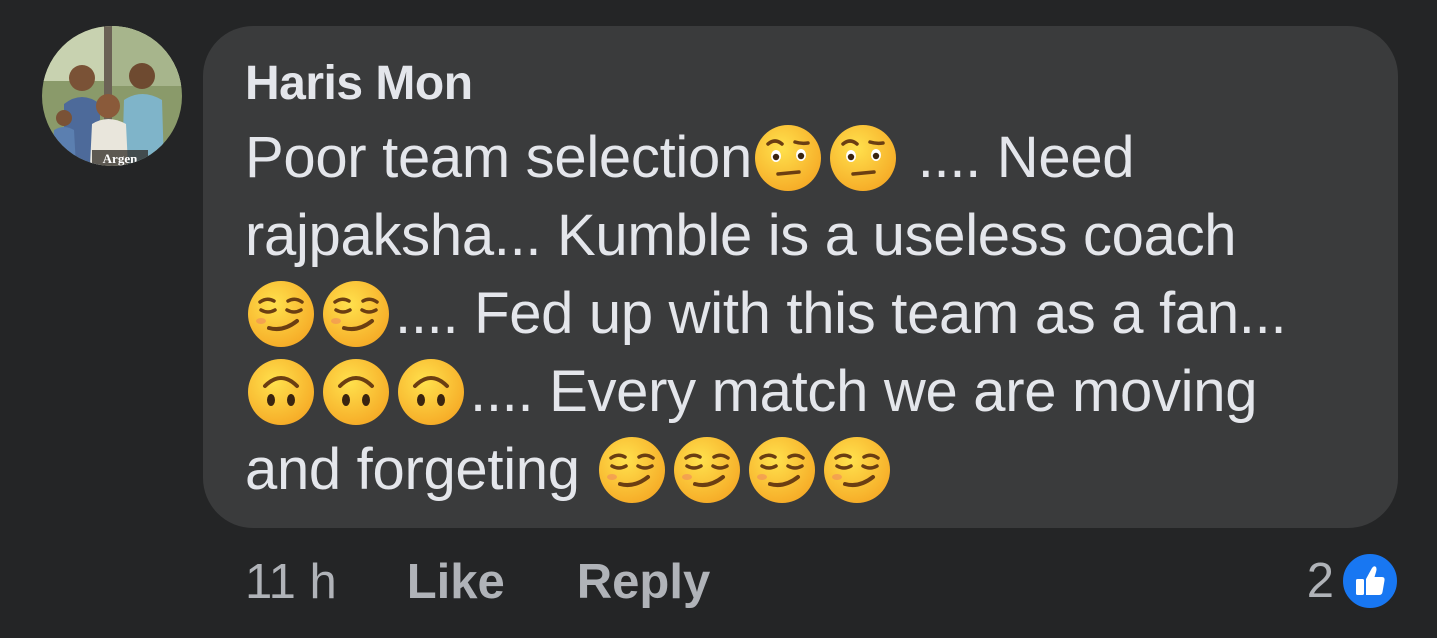 This screenshot has height=638, width=1437. I want to click on reaction-summary: 2, so click(1353, 581).